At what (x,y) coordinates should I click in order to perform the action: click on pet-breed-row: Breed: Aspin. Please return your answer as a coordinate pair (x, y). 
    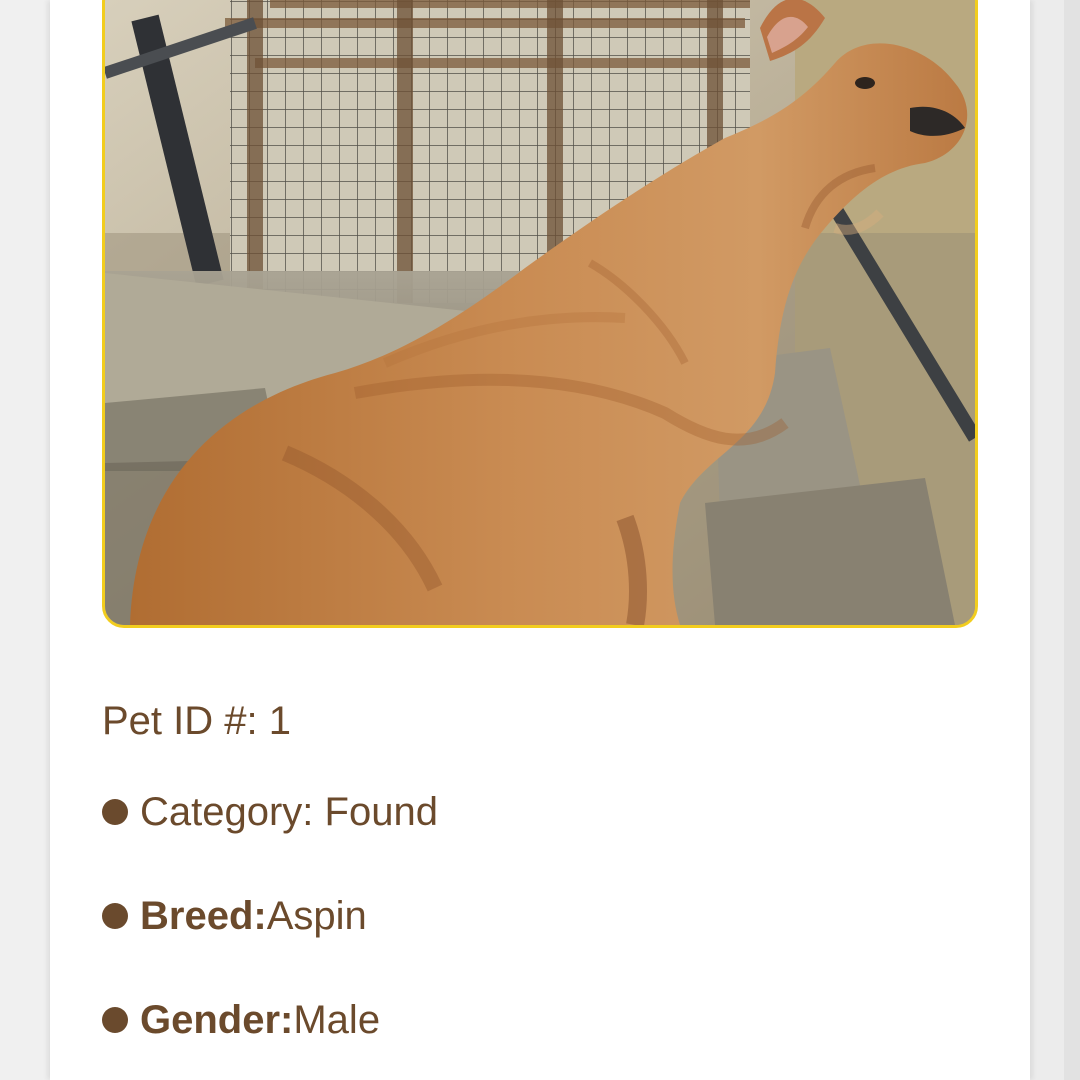
    Looking at the image, I should click on (234, 916).